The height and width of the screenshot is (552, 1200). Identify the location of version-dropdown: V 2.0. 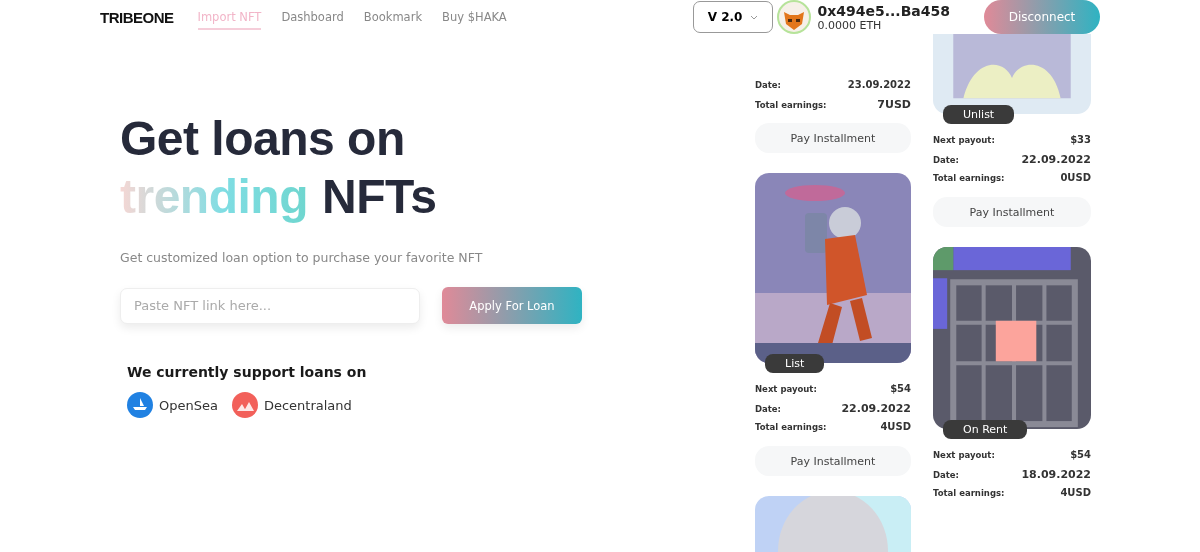
(733, 17).